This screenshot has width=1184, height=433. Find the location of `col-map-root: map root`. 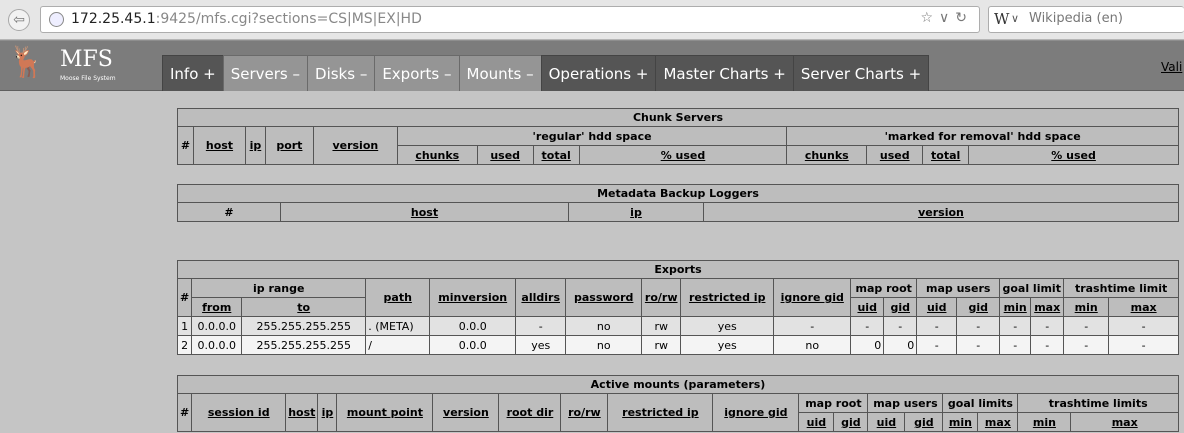

col-map-root: map root is located at coordinates (884, 288).